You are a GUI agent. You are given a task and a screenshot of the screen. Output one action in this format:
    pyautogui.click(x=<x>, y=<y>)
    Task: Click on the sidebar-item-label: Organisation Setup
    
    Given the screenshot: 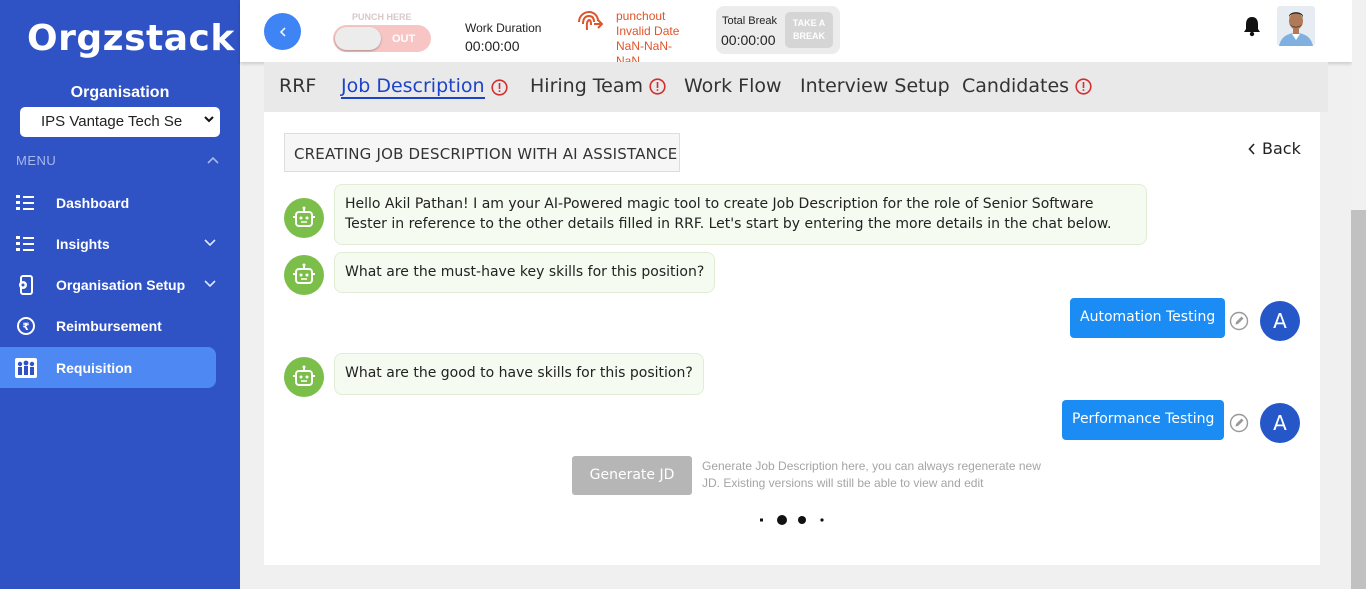 What is the action you would take?
    pyautogui.click(x=121, y=284)
    